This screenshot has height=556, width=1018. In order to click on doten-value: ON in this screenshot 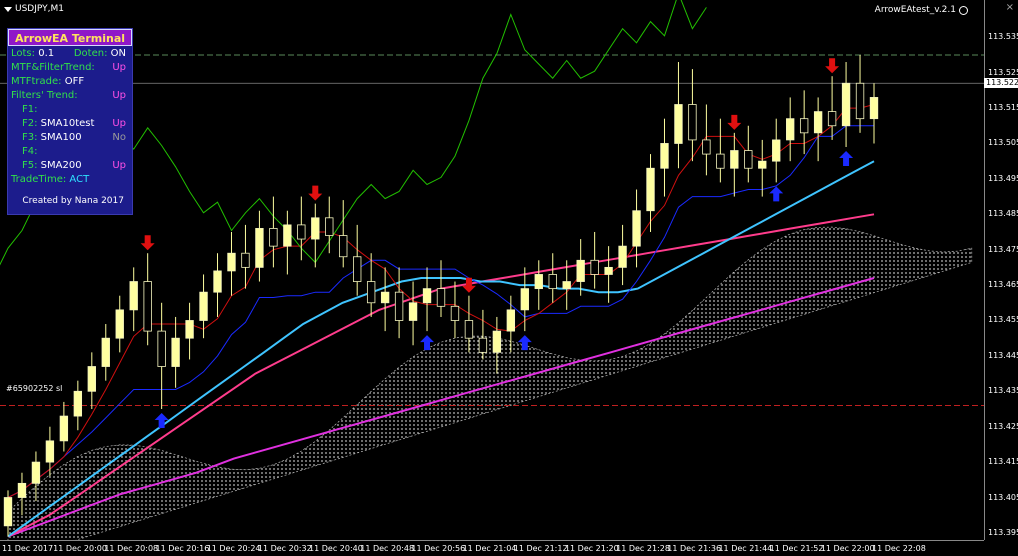, I will do `click(118, 53)`.